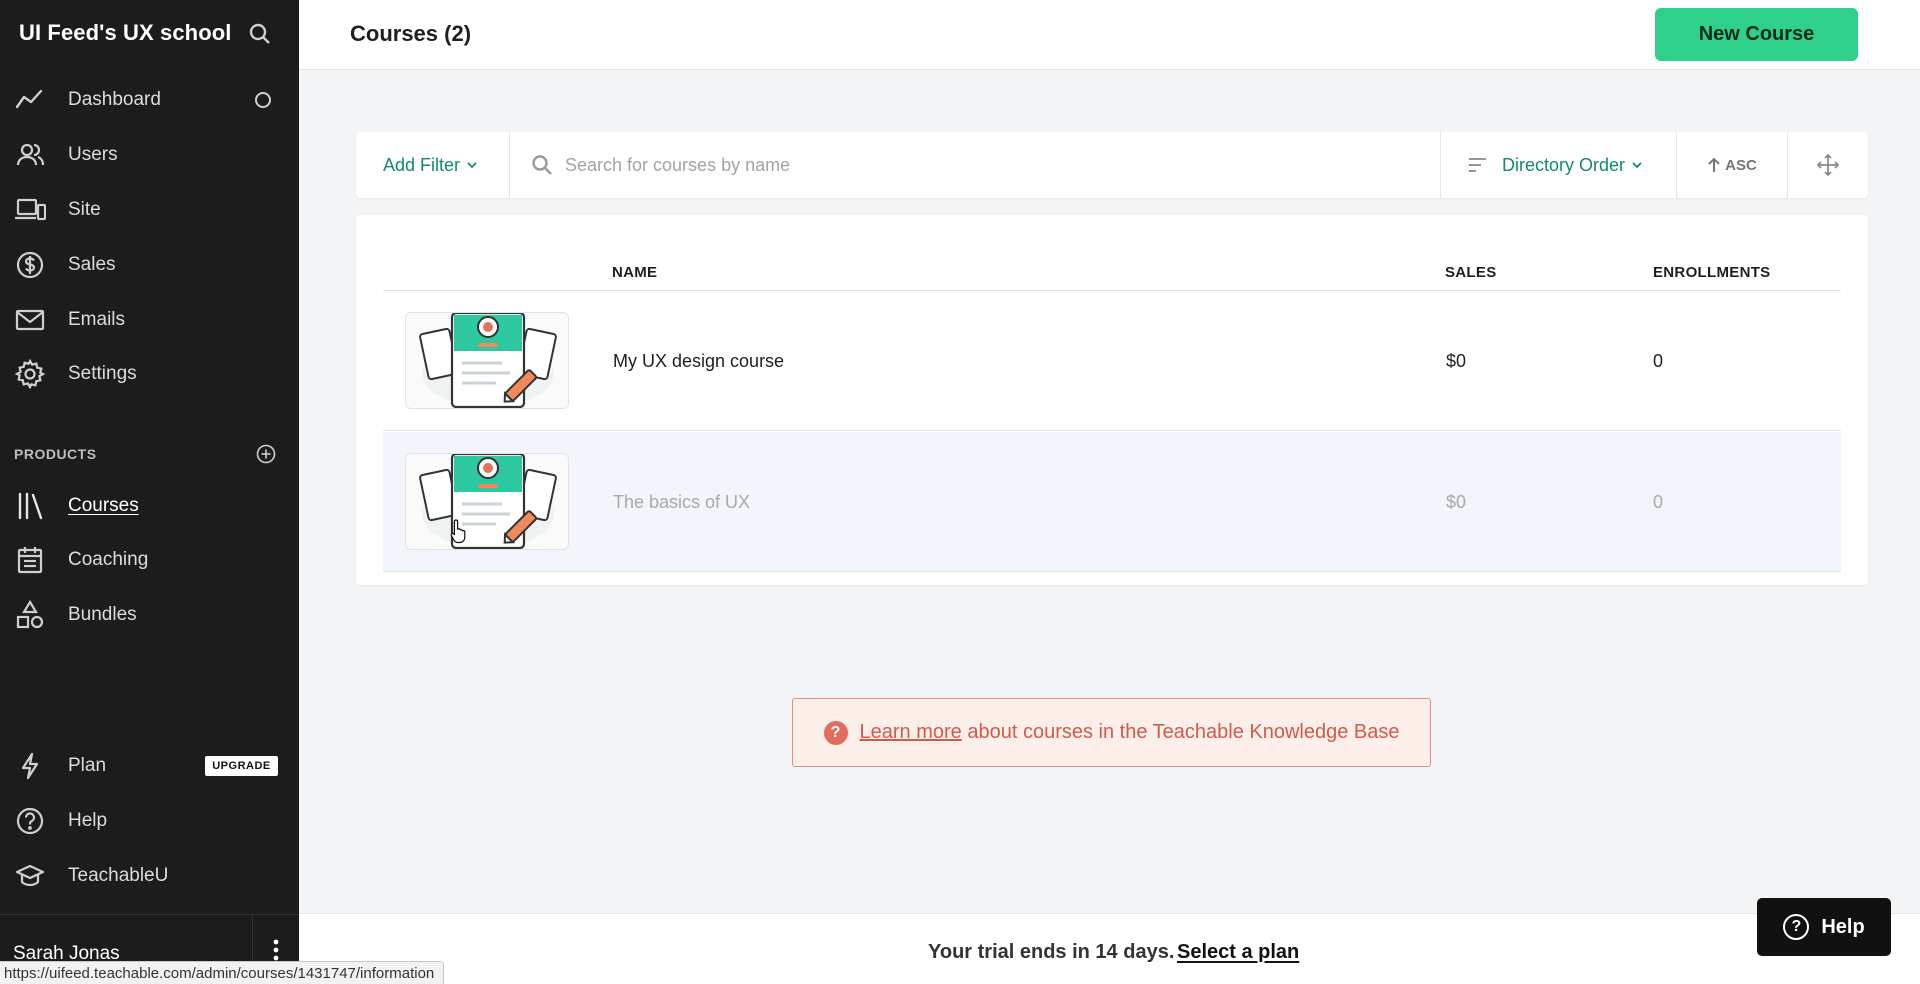  Describe the element at coordinates (1112, 361) in the screenshot. I see `table-row: My UX design course $0 0` at that location.